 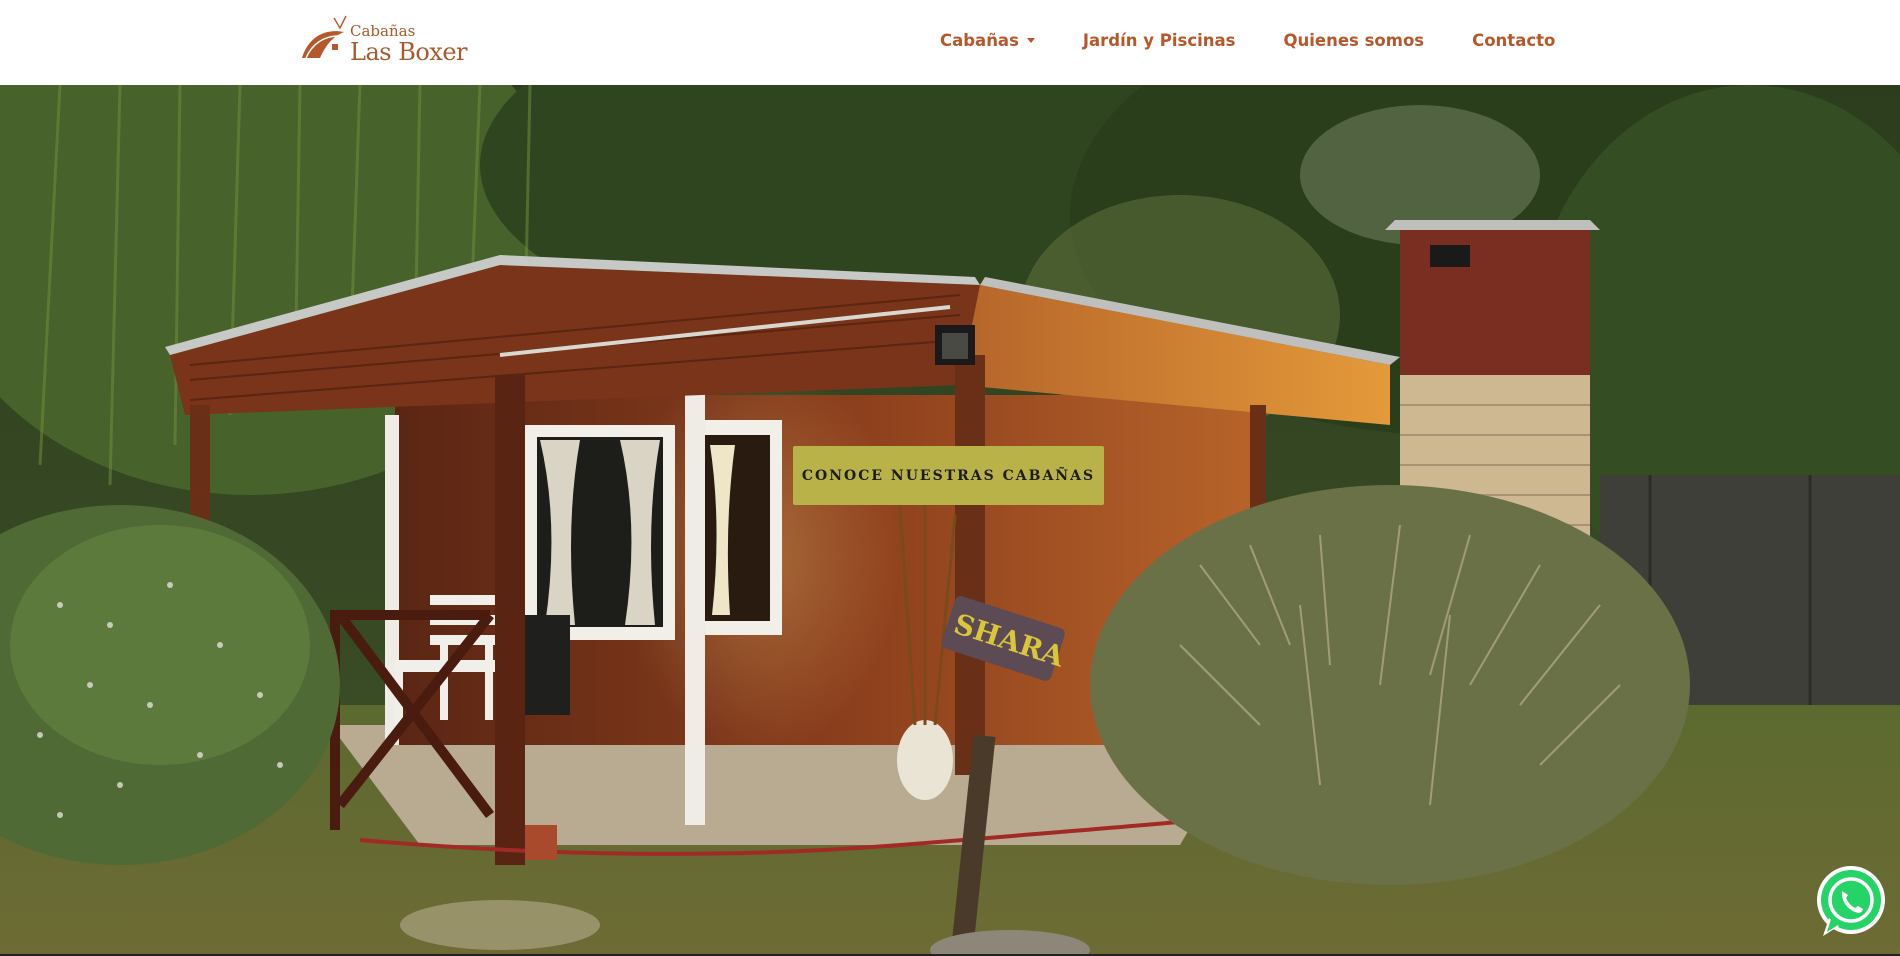 I want to click on nav-item-cabanas: Cabañas, so click(x=987, y=40).